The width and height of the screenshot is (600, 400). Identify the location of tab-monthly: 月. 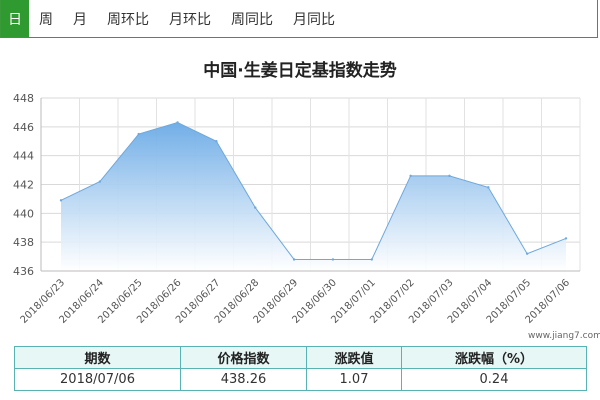
(80, 18).